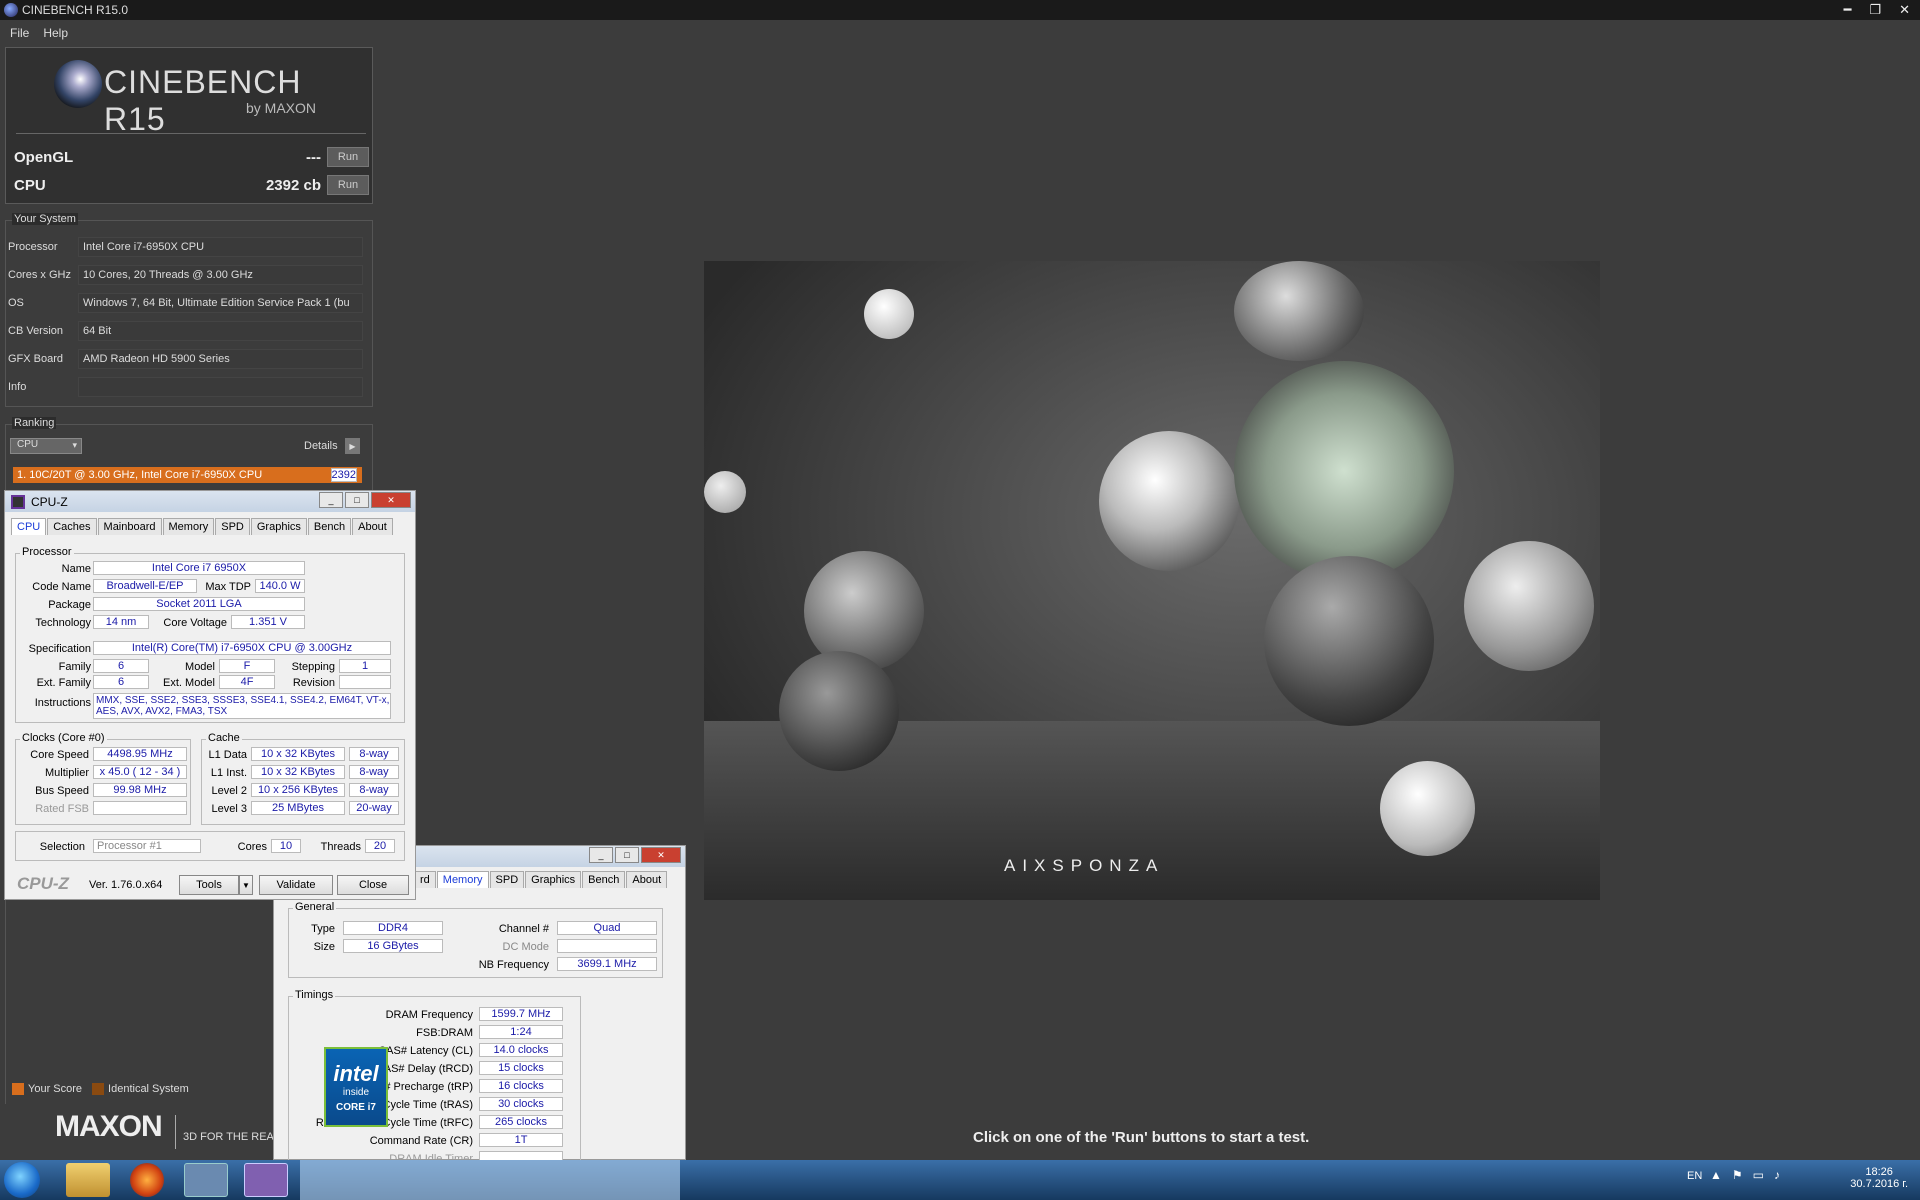 The image size is (1920, 1200). Describe the element at coordinates (521, 1104) in the screenshot. I see `timing-value: 30 clocks` at that location.